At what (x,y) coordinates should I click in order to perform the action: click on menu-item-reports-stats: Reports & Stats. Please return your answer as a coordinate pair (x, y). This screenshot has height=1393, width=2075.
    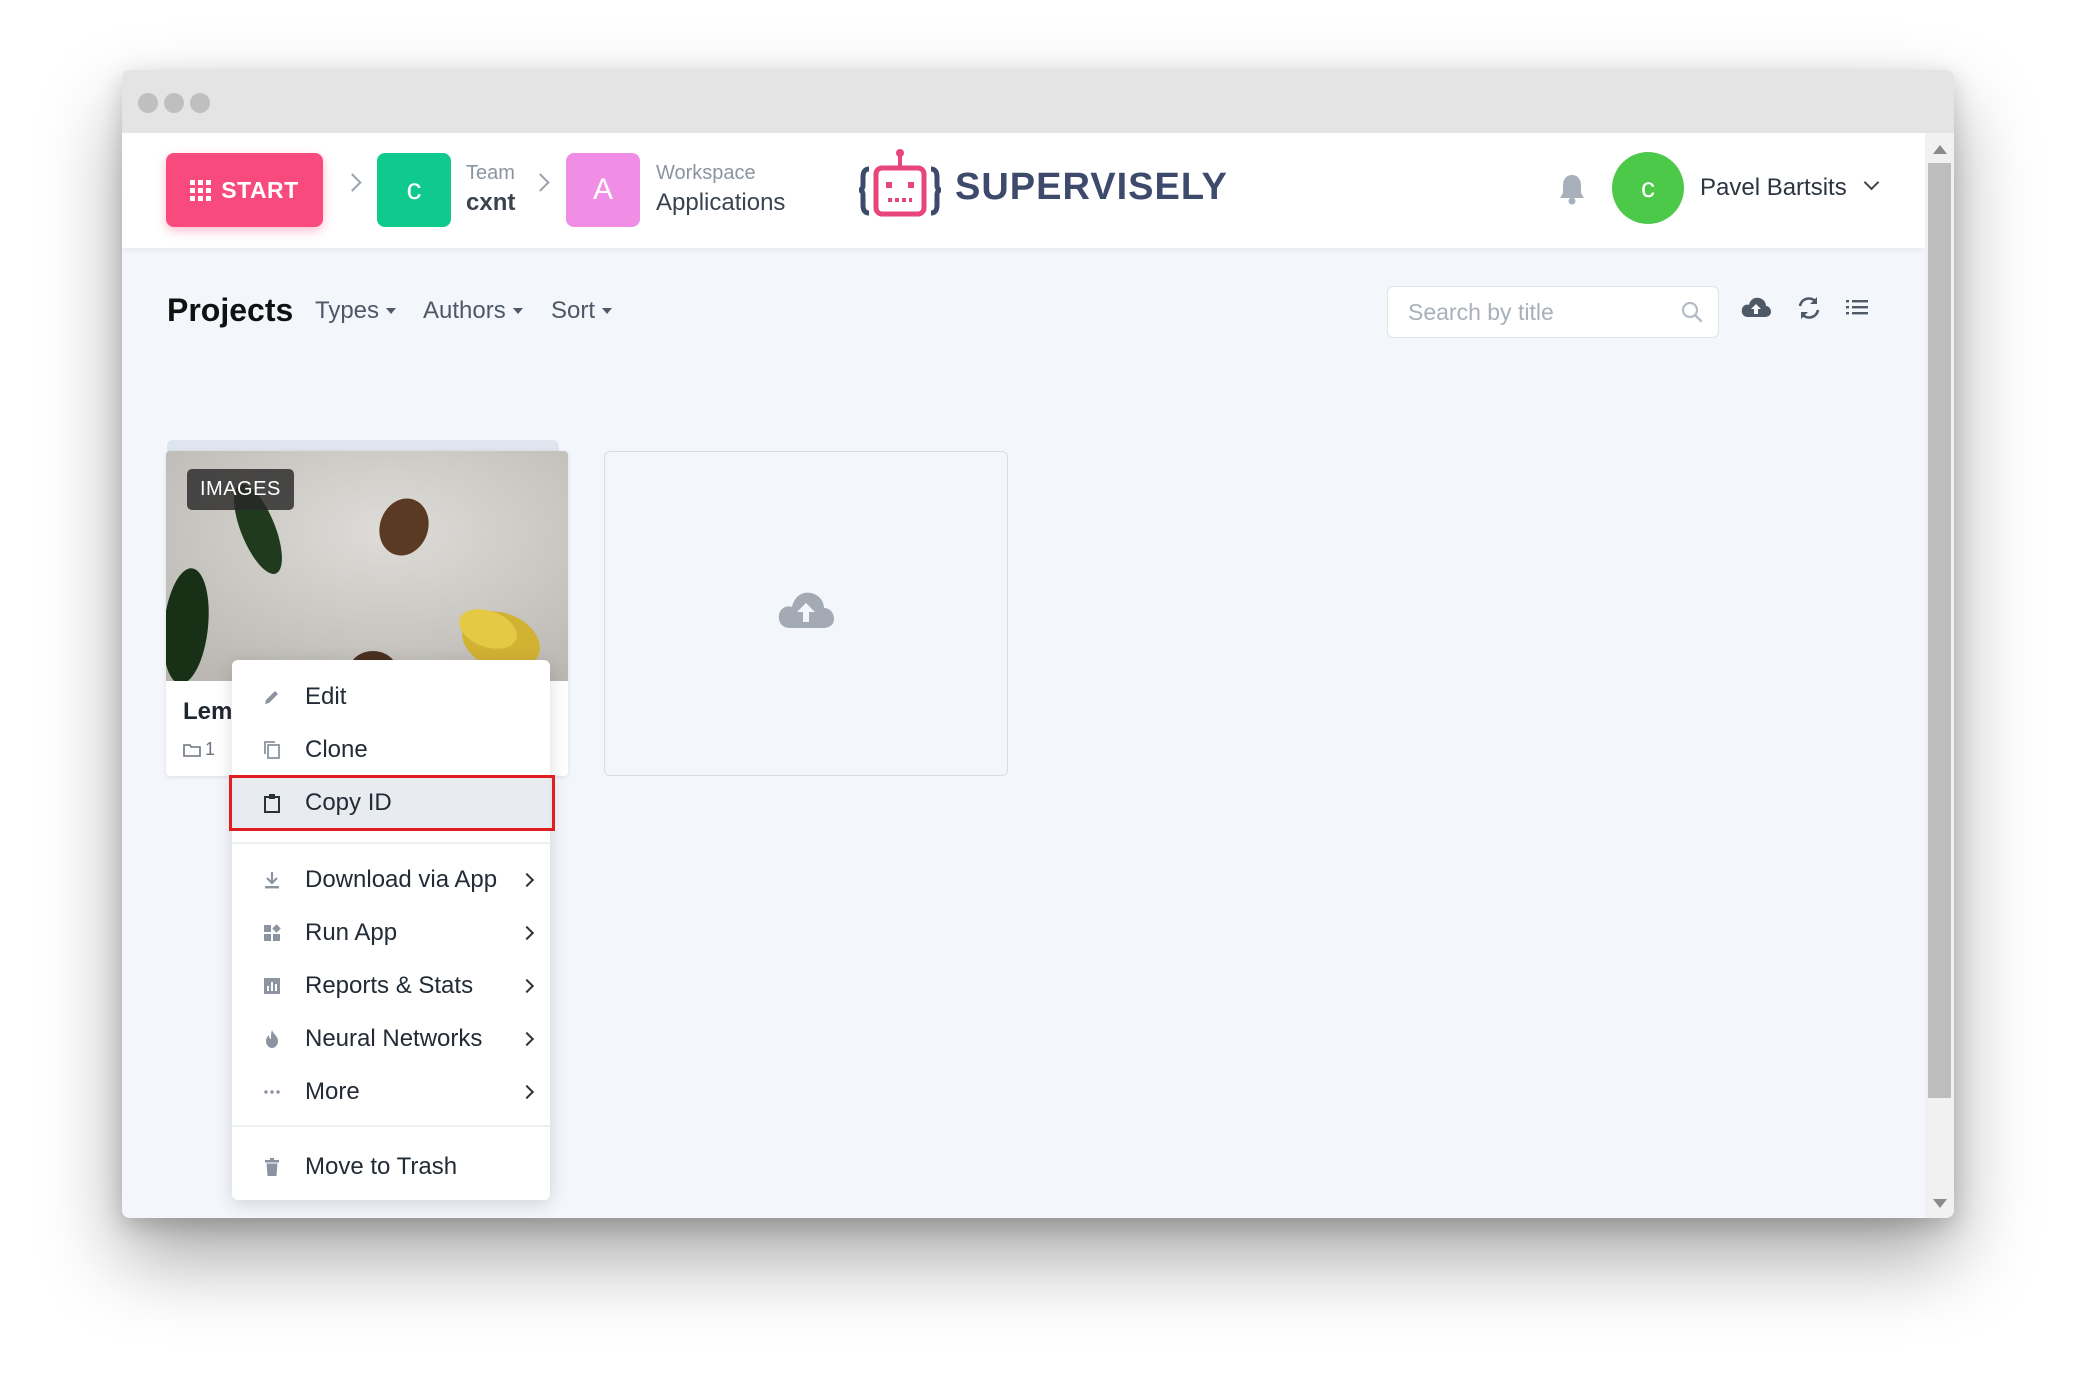
    Looking at the image, I should click on (391, 986).